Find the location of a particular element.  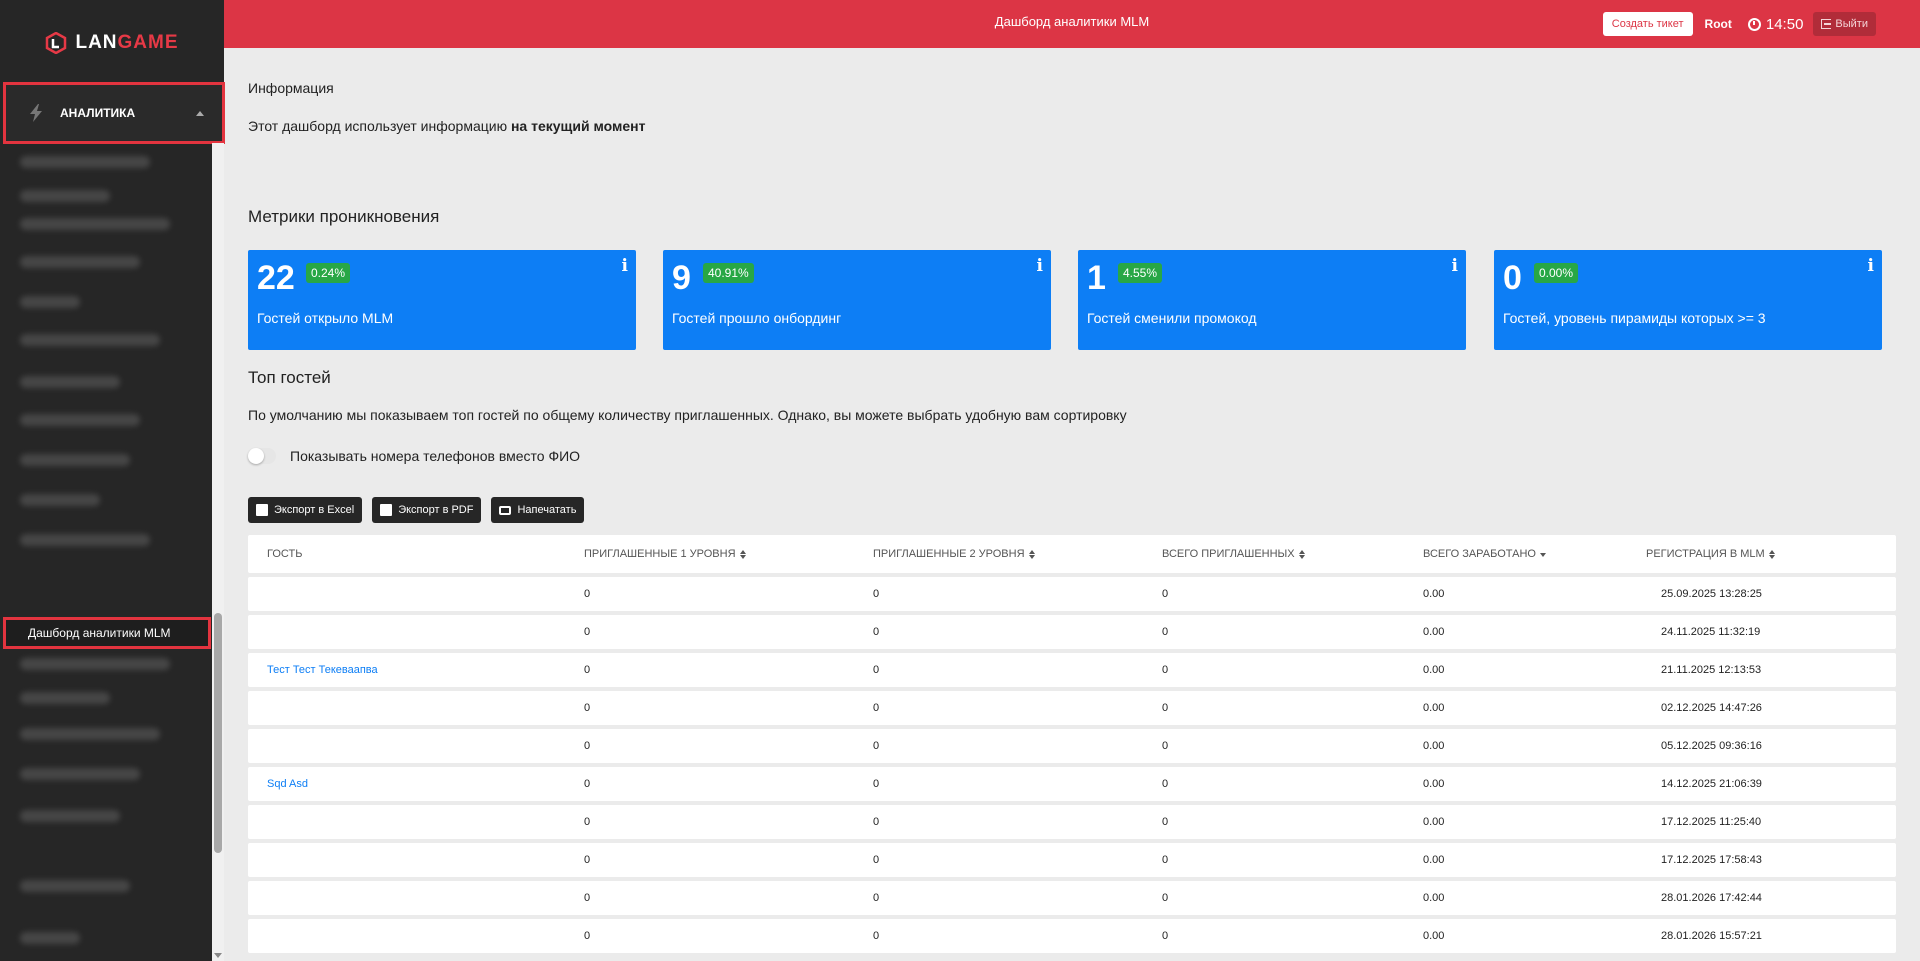

scroll-down-icon is located at coordinates (218, 955).